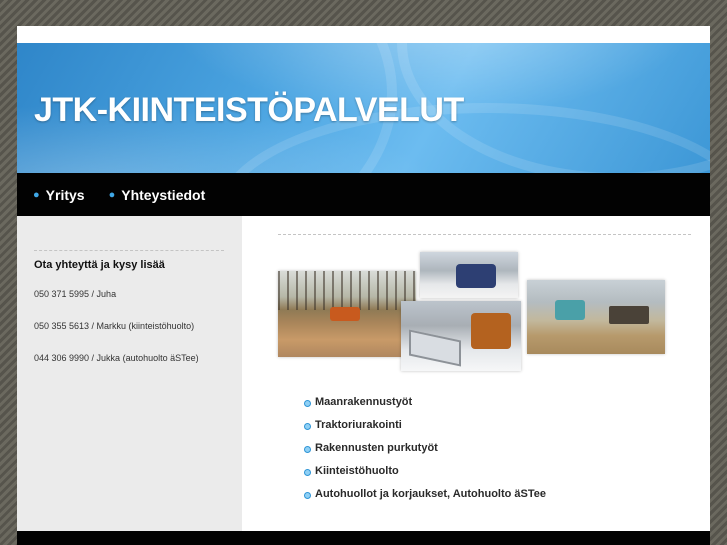  What do you see at coordinates (358, 425) in the screenshot?
I see `service-label: Traktoriurakointi` at bounding box center [358, 425].